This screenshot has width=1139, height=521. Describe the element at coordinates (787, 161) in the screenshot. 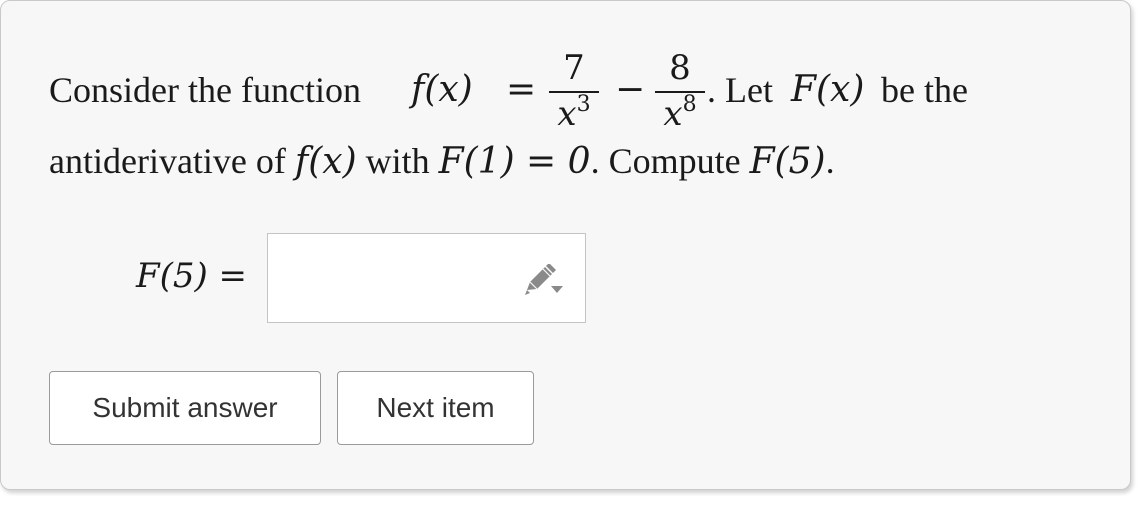

I see `target-F-of-5: F(5)` at that location.